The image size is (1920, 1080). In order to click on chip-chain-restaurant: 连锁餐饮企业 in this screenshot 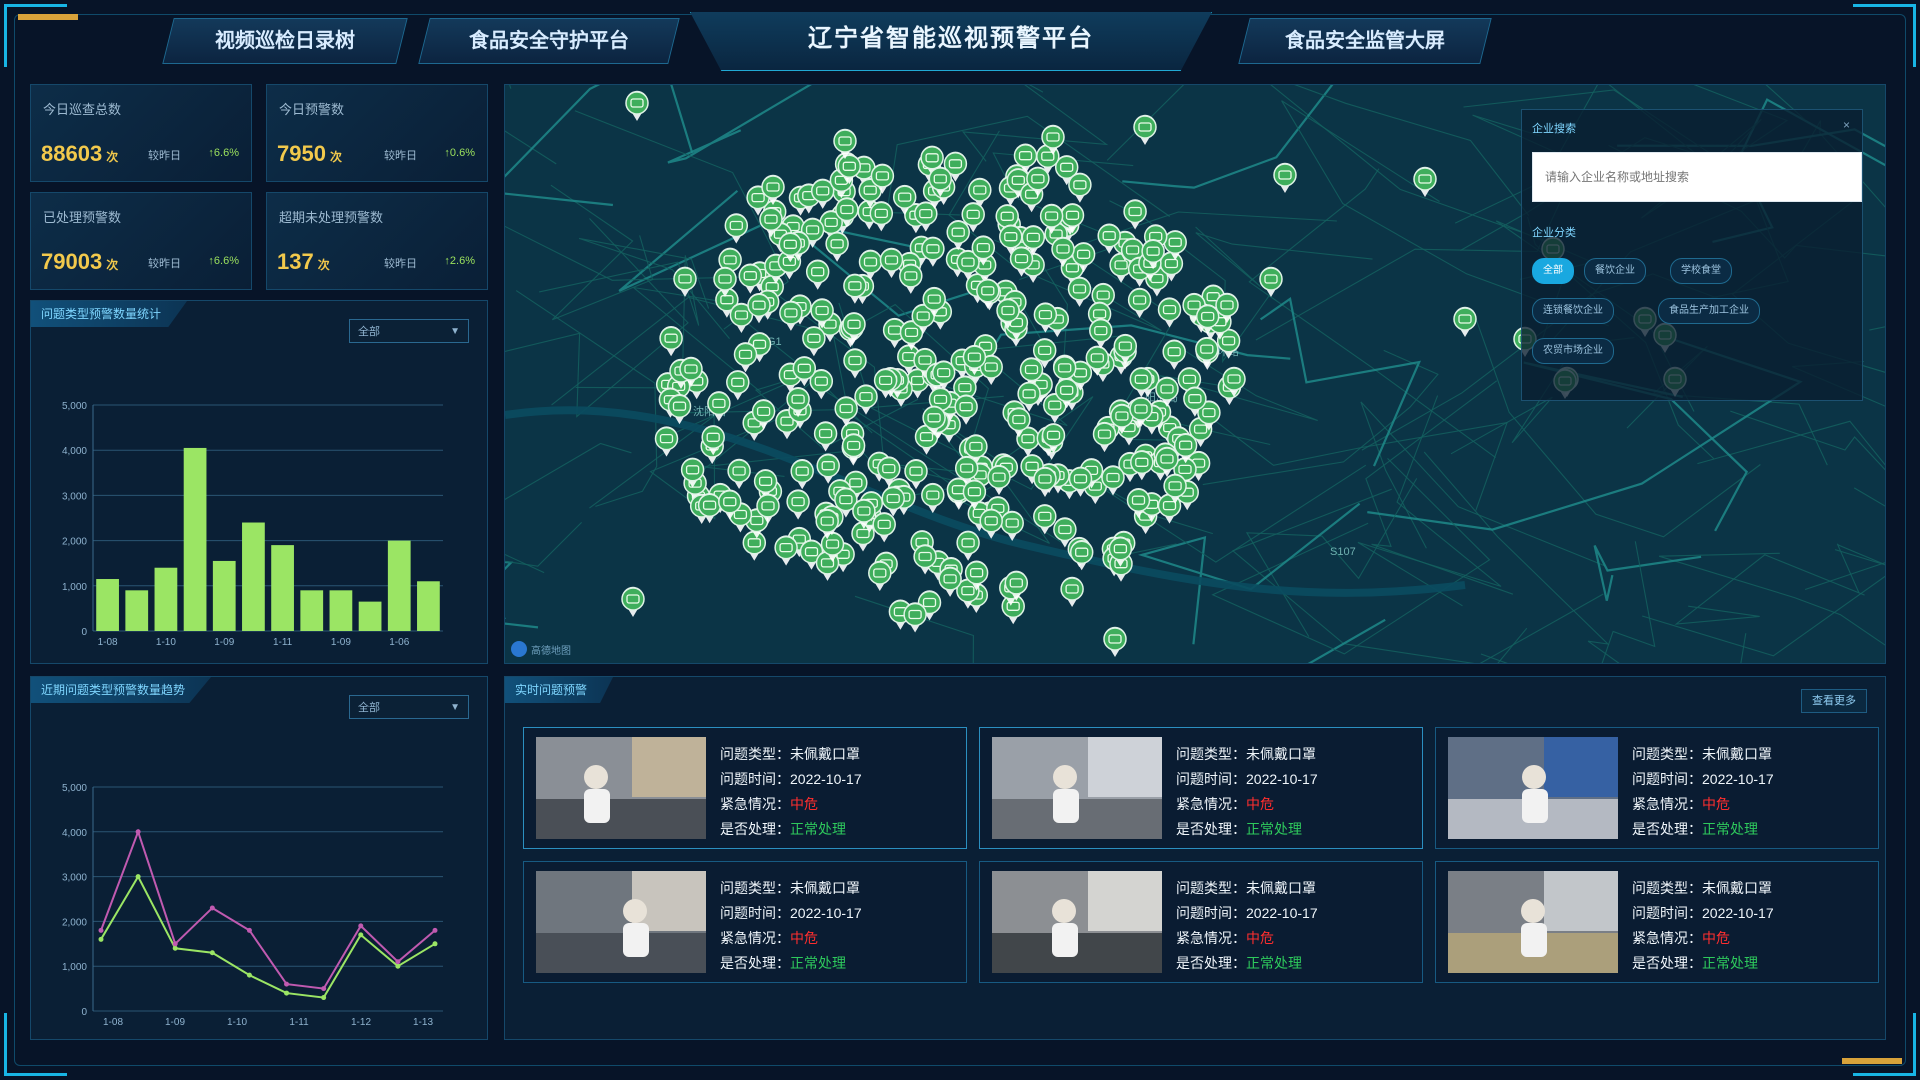, I will do `click(1573, 311)`.